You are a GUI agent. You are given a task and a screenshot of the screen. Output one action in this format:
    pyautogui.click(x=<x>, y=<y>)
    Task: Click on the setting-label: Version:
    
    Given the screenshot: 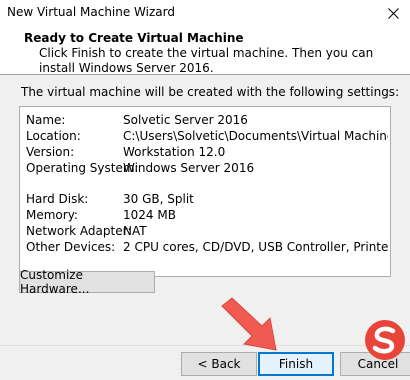 What is the action you would take?
    pyautogui.click(x=50, y=152)
    